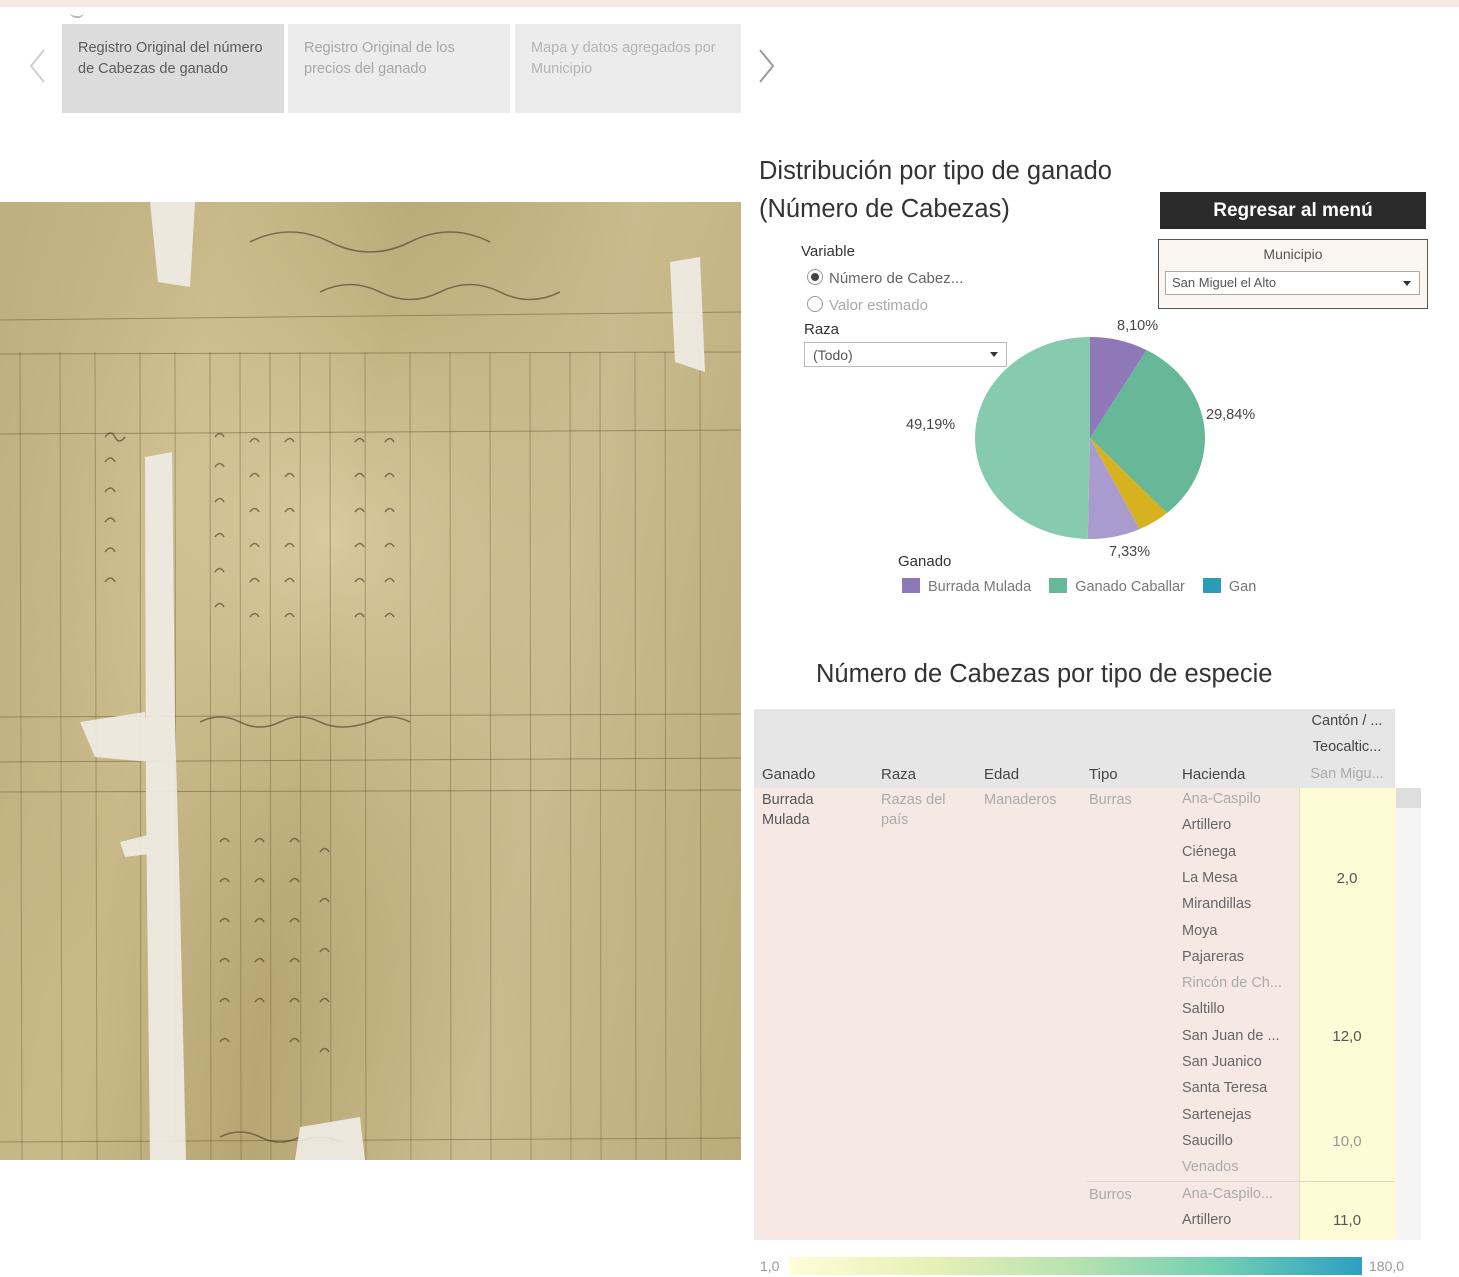 The image size is (1459, 1277). Describe the element at coordinates (935, 171) in the screenshot. I see `chart-title-line1: Distribución por tipo de ganado` at that location.